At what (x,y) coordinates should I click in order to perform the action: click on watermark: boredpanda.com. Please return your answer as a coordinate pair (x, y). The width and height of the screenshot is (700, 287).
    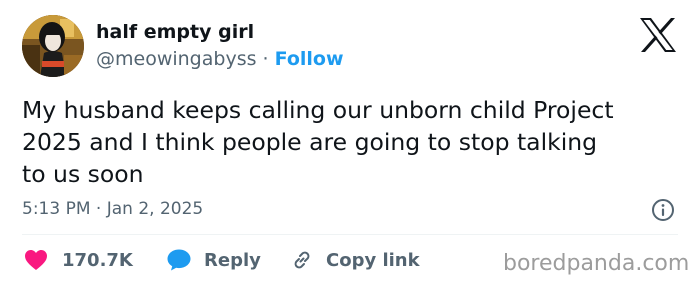
    Looking at the image, I should click on (596, 263).